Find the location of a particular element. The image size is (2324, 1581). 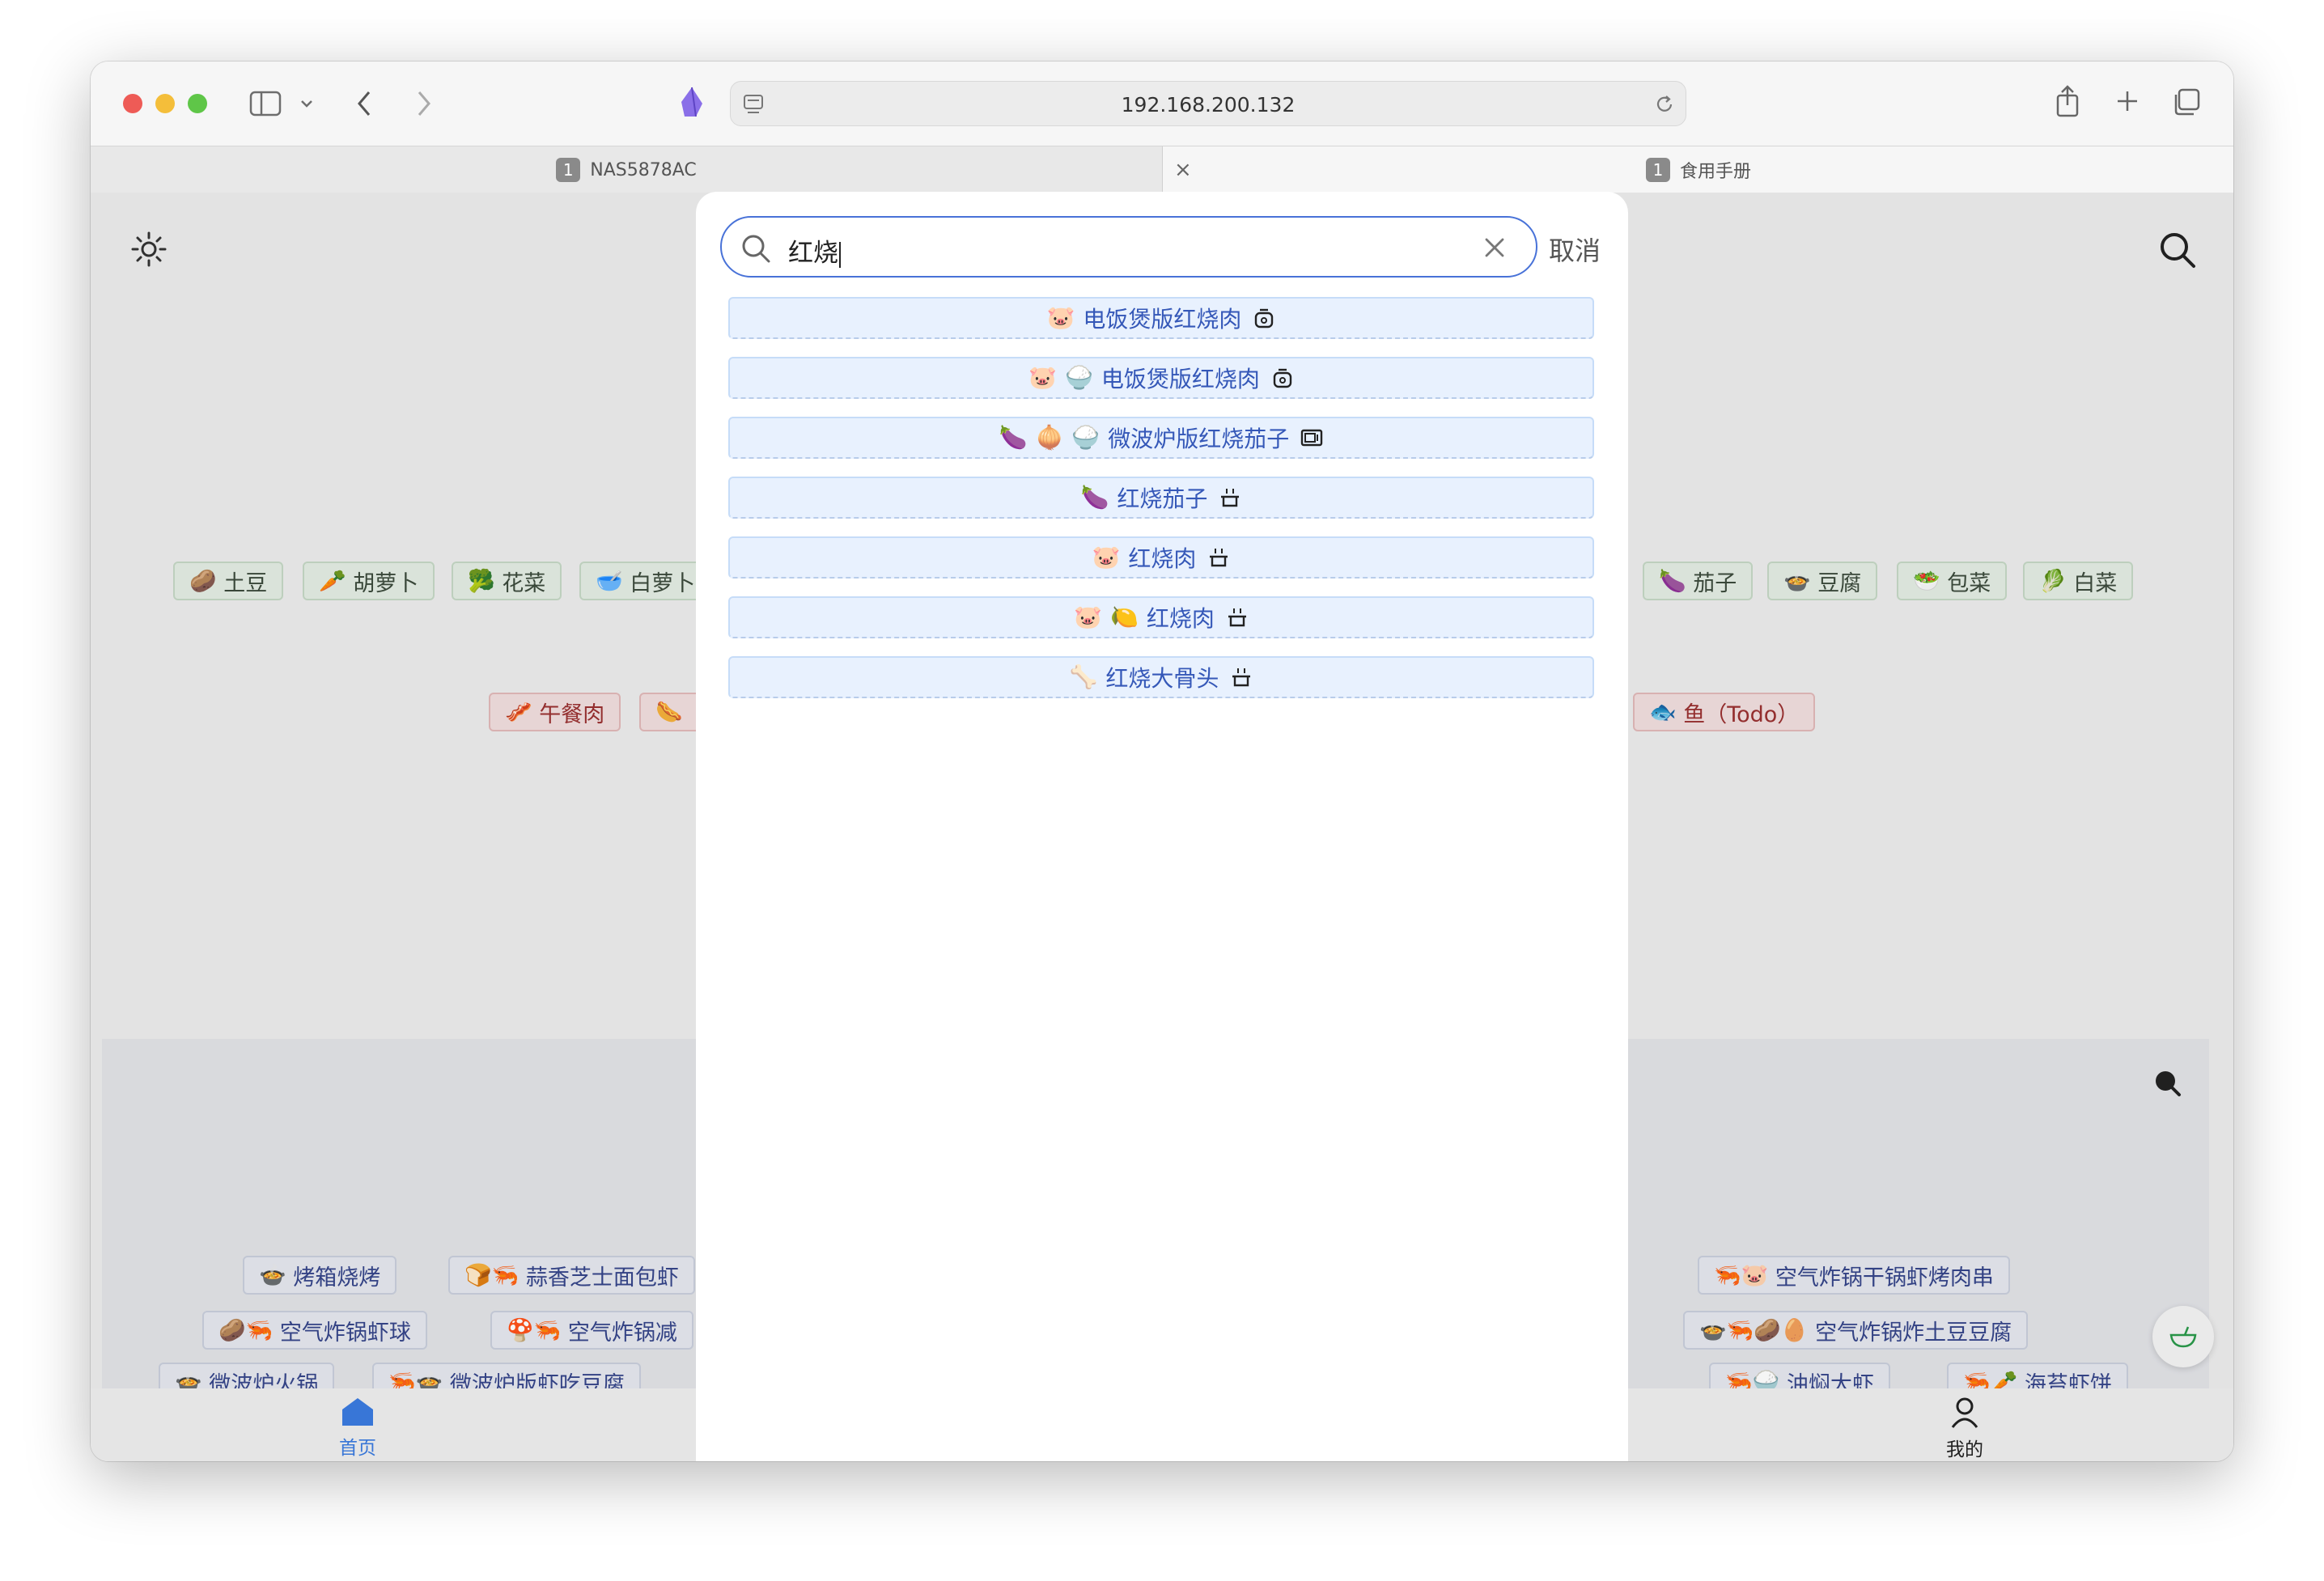

close-window-button is located at coordinates (132, 103).